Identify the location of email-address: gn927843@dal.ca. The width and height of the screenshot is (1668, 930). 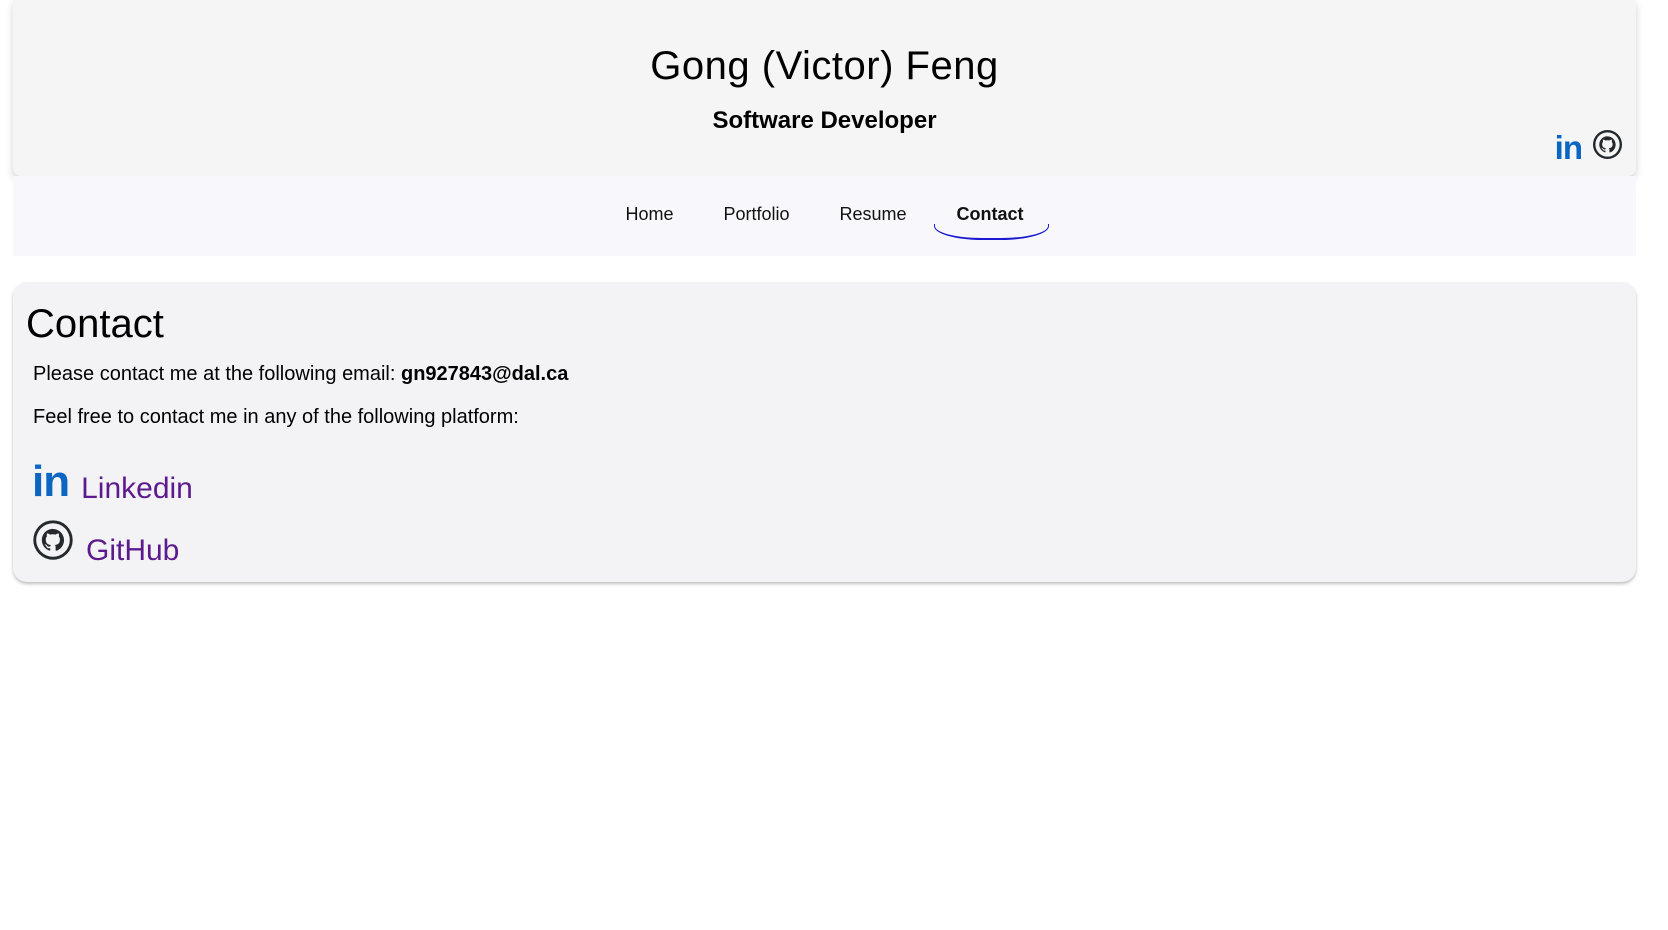
(484, 374).